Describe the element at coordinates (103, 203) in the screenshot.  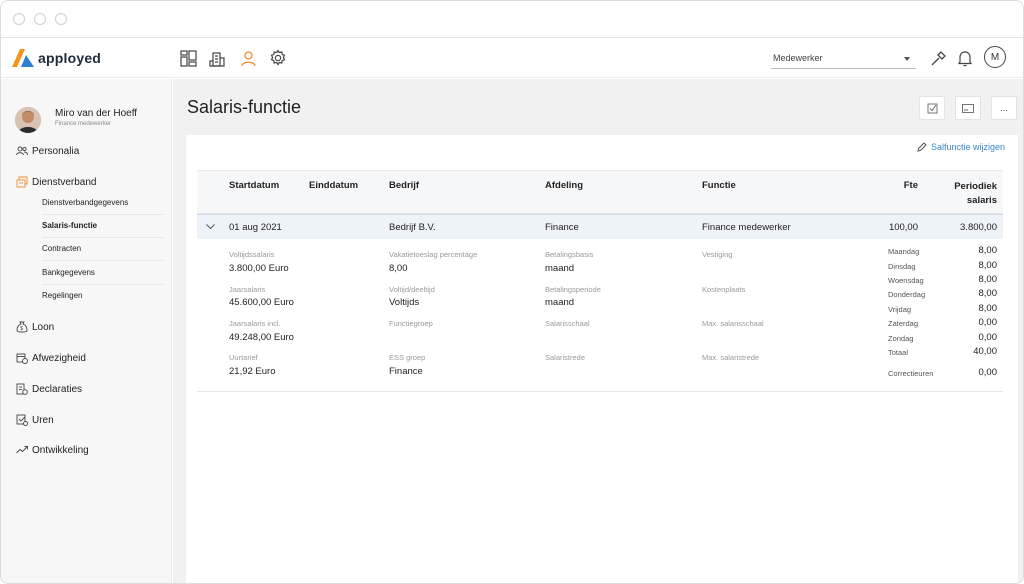
I see `sidebar-subitem-dienstverbandgegevens: Dienstverbandgegevens` at that location.